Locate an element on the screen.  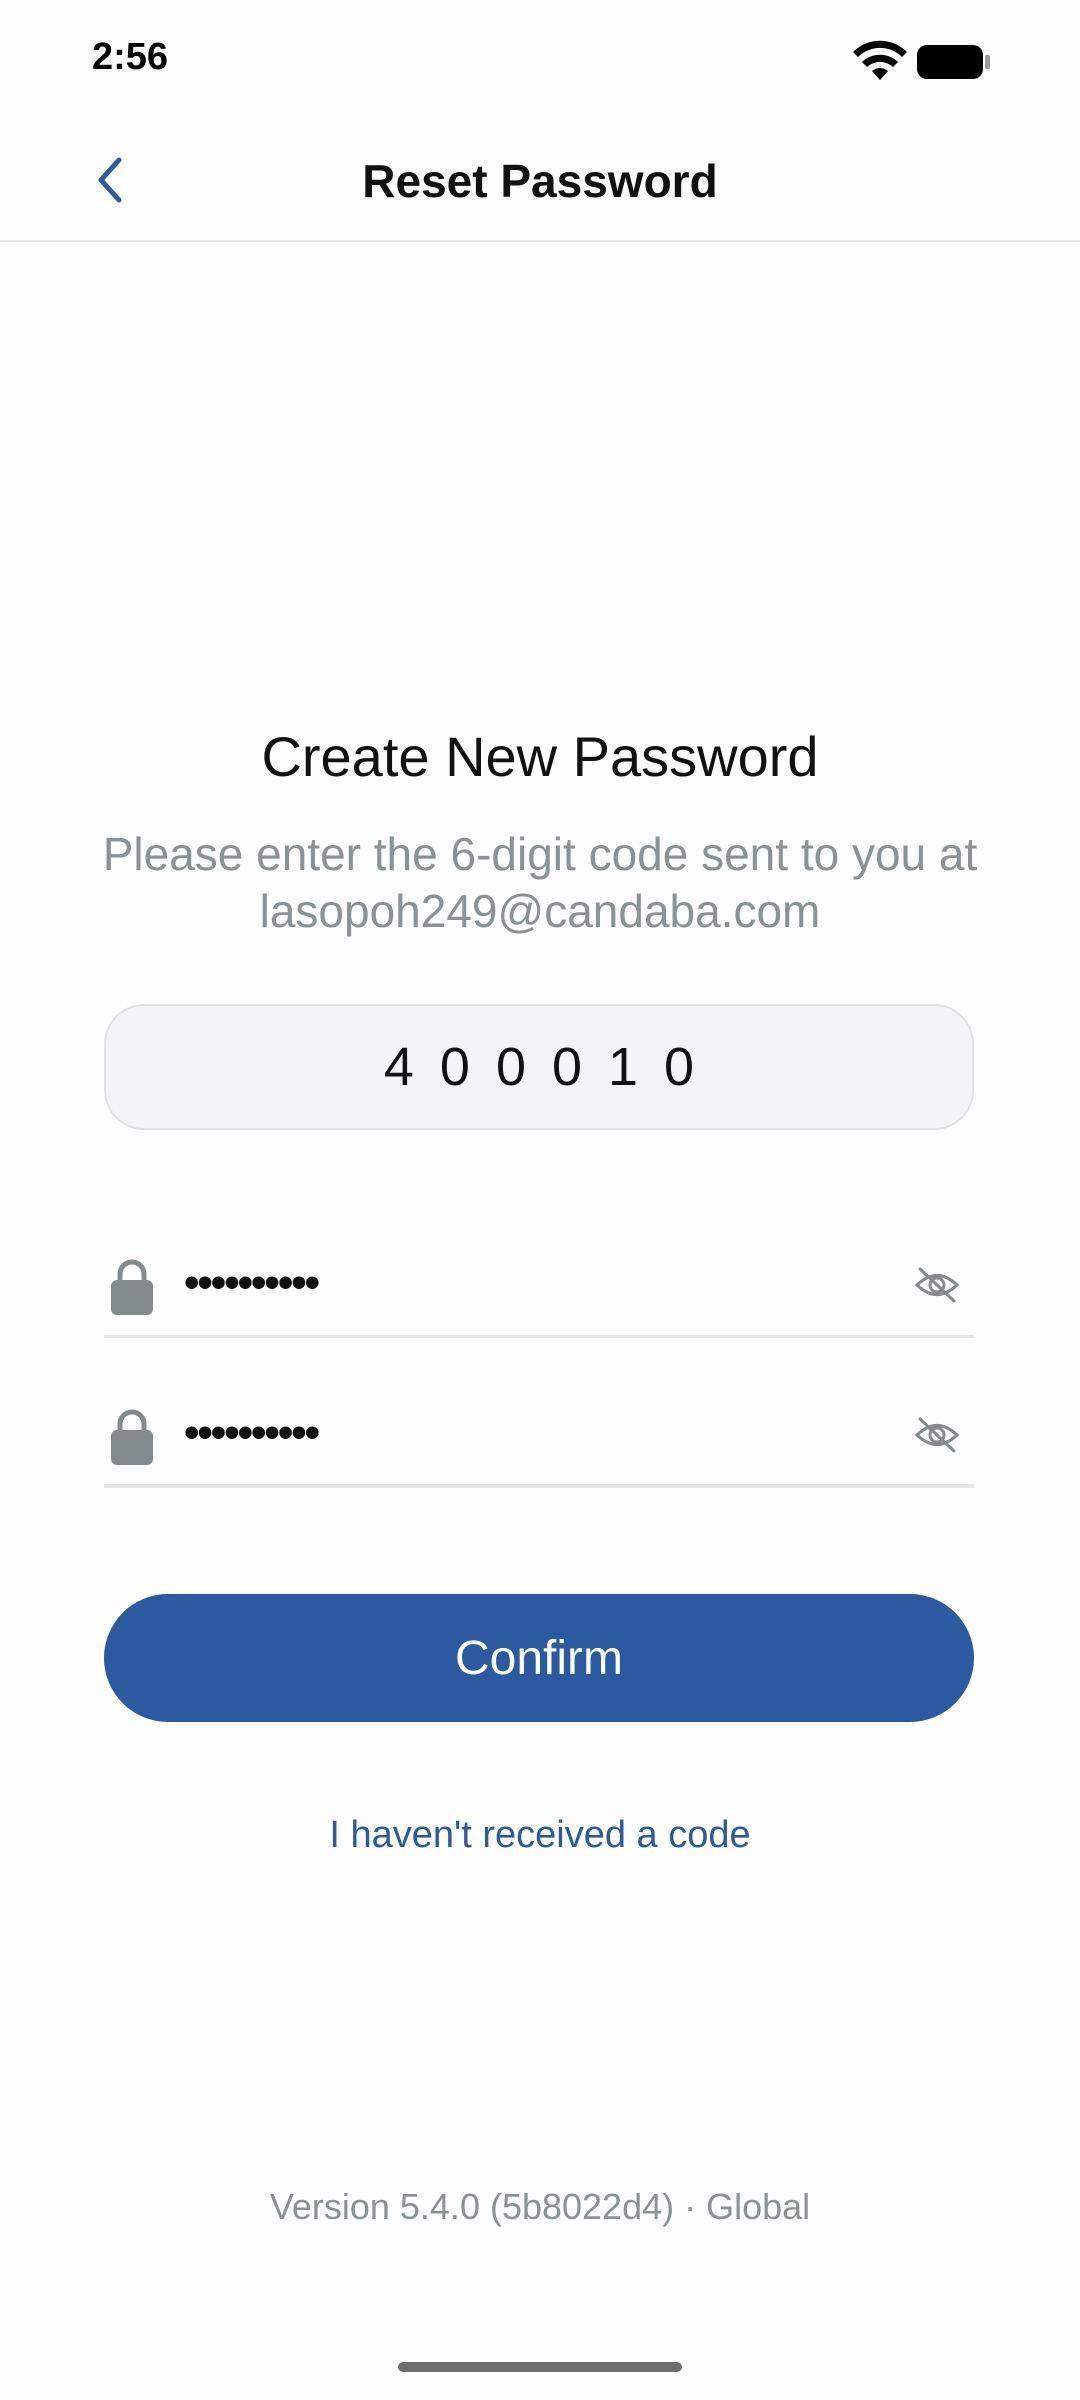
new-password-value: •••••••••• is located at coordinates (252, 1282).